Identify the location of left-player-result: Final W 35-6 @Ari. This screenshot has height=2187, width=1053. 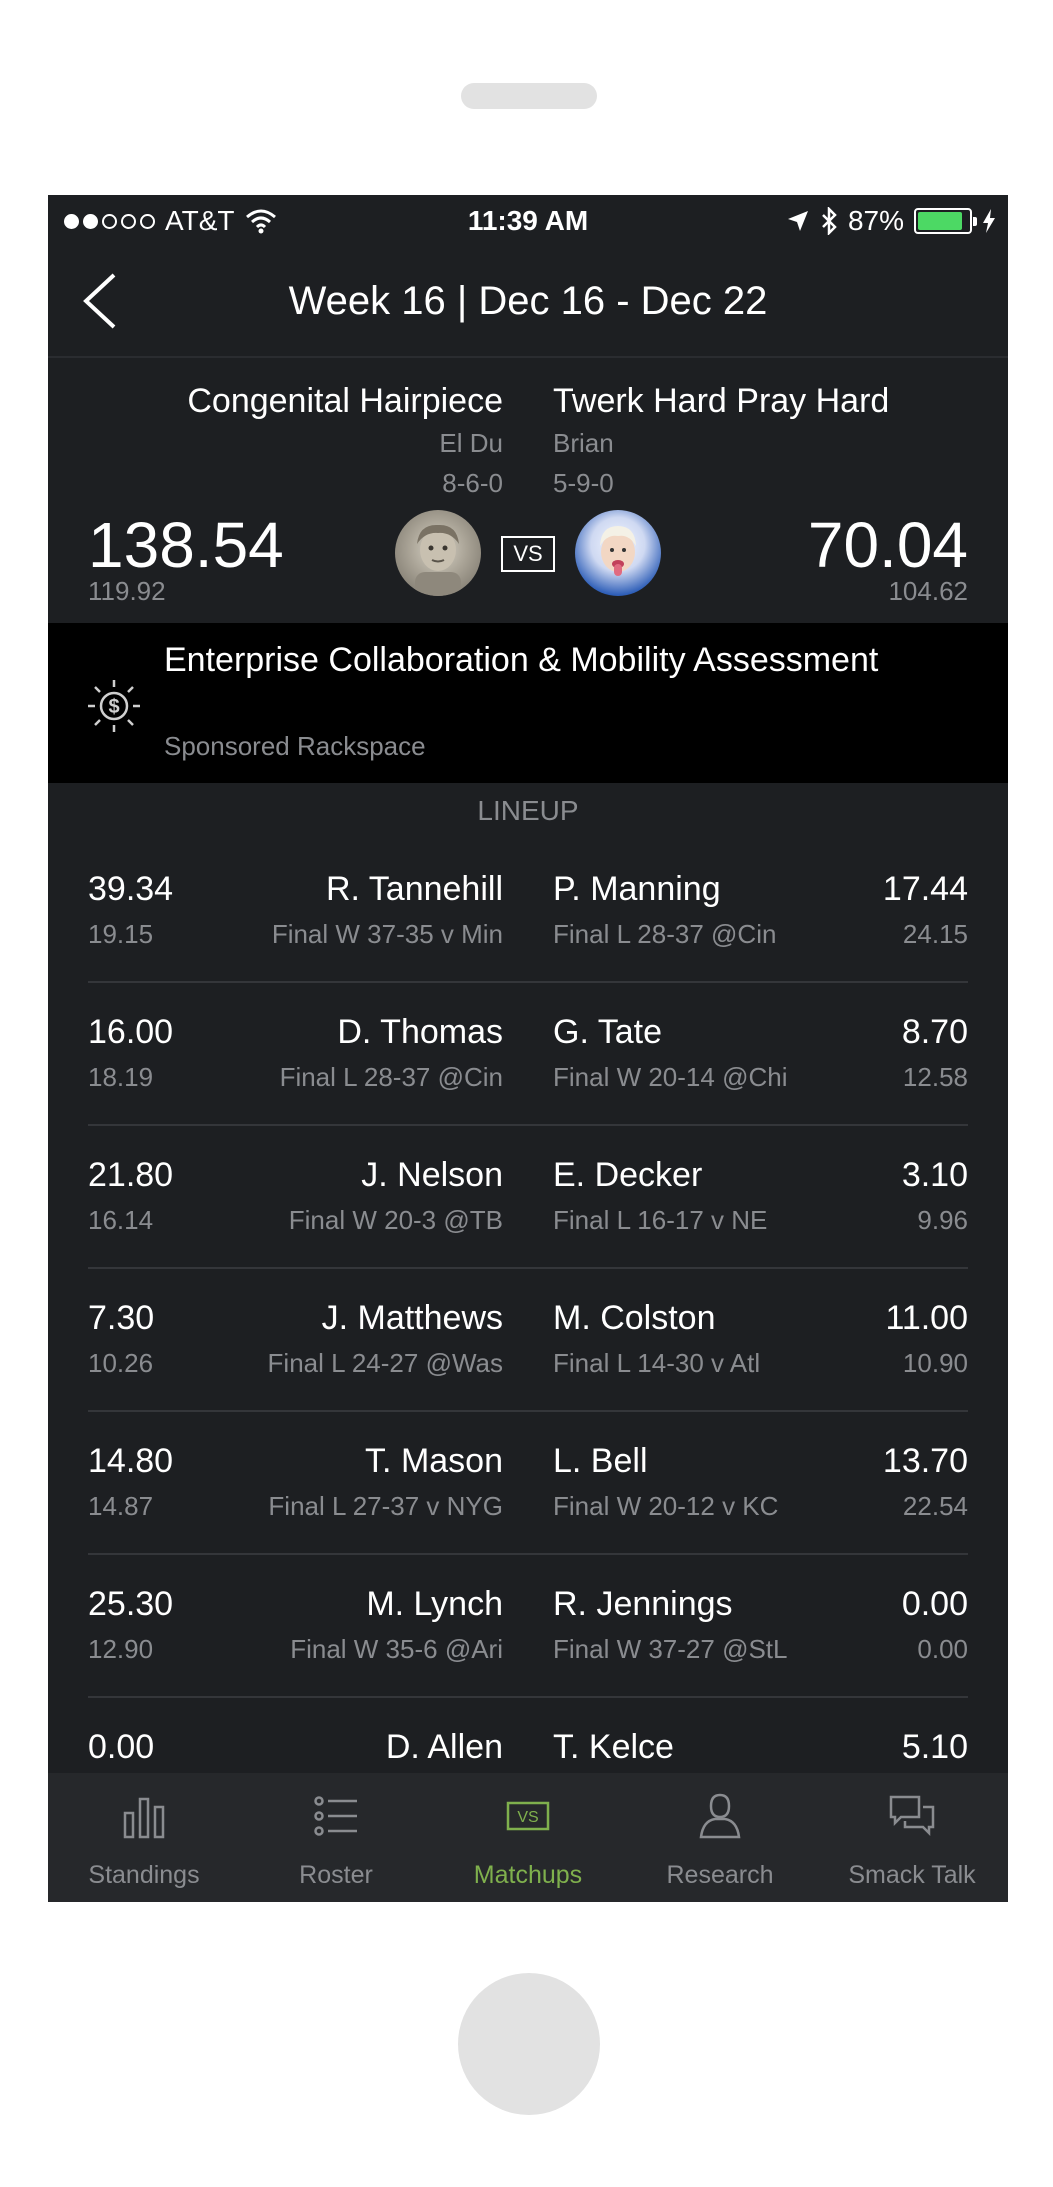
(396, 1649).